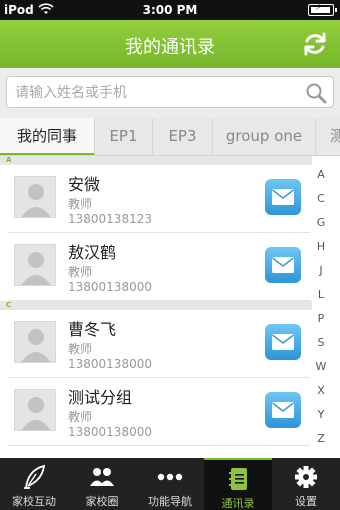 The height and width of the screenshot is (510, 340). Describe the element at coordinates (321, 438) in the screenshot. I see `index-letter: Z` at that location.